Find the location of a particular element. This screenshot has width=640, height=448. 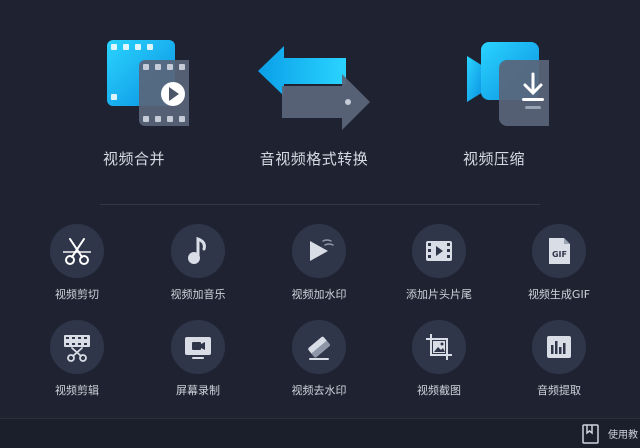

tool-add-intro-outro: 添加片头片尾 is located at coordinates (439, 263).